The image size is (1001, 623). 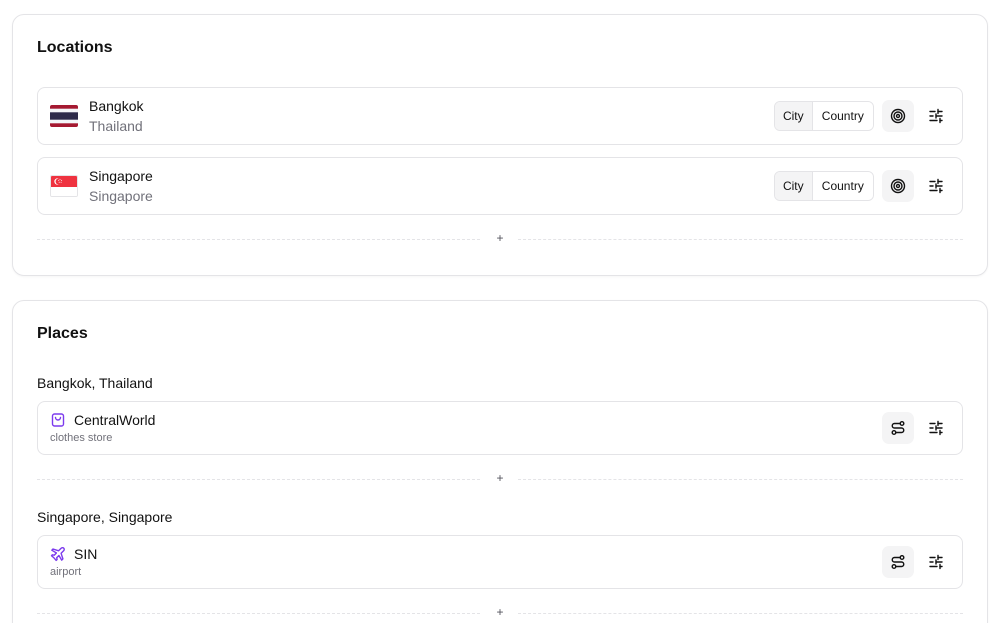 I want to click on place-type: airport, so click(x=66, y=572).